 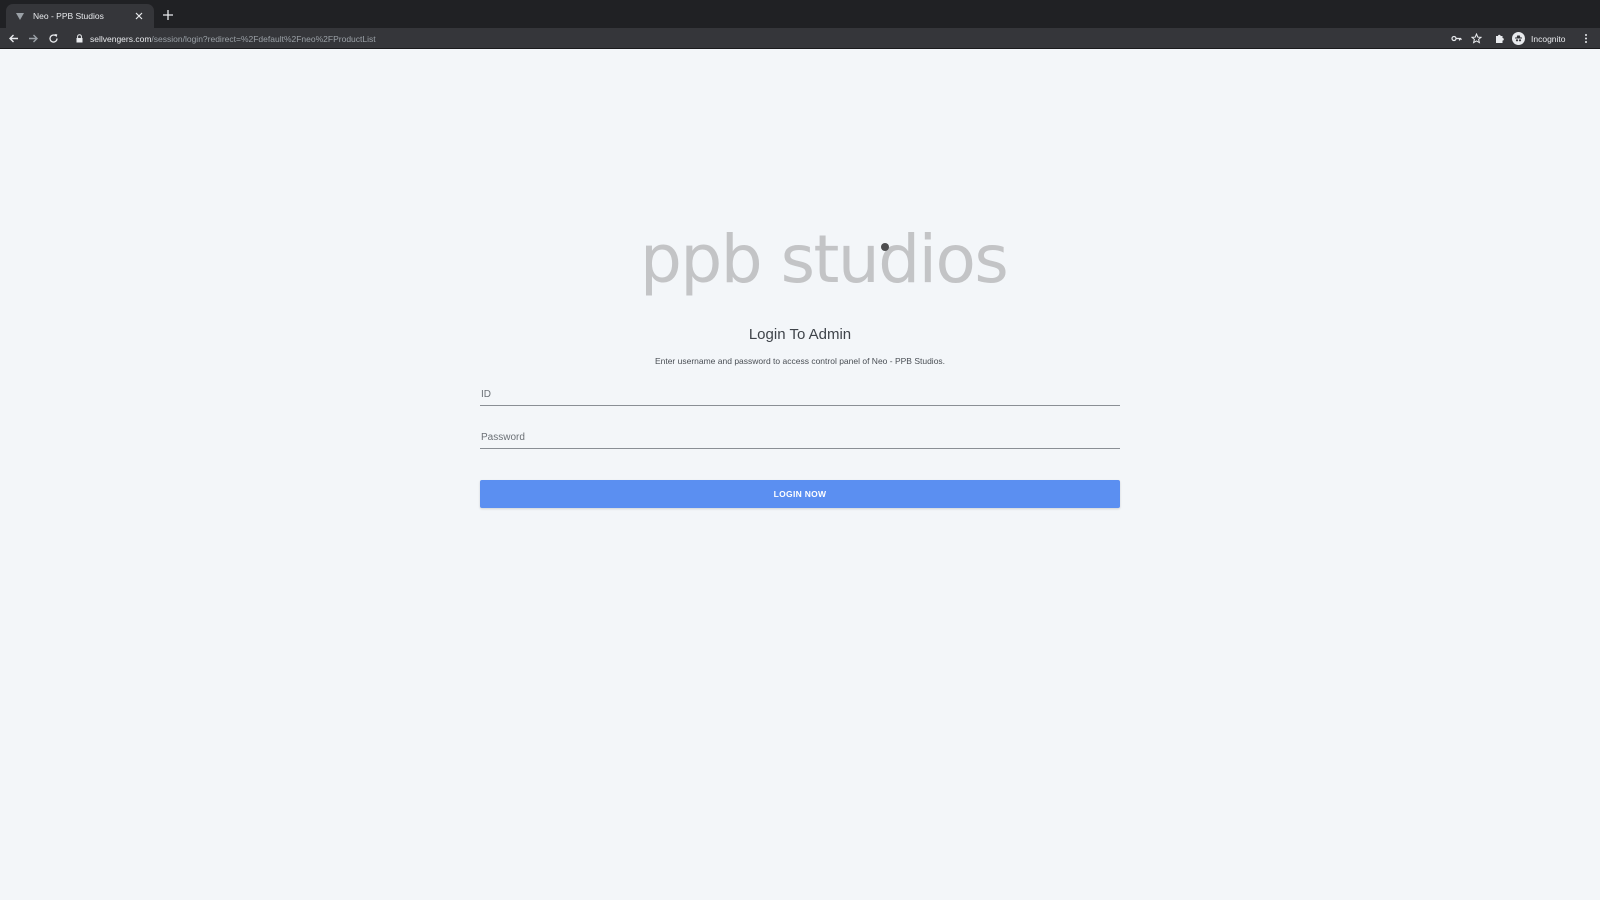 I want to click on close-icon, so click(x=139, y=16).